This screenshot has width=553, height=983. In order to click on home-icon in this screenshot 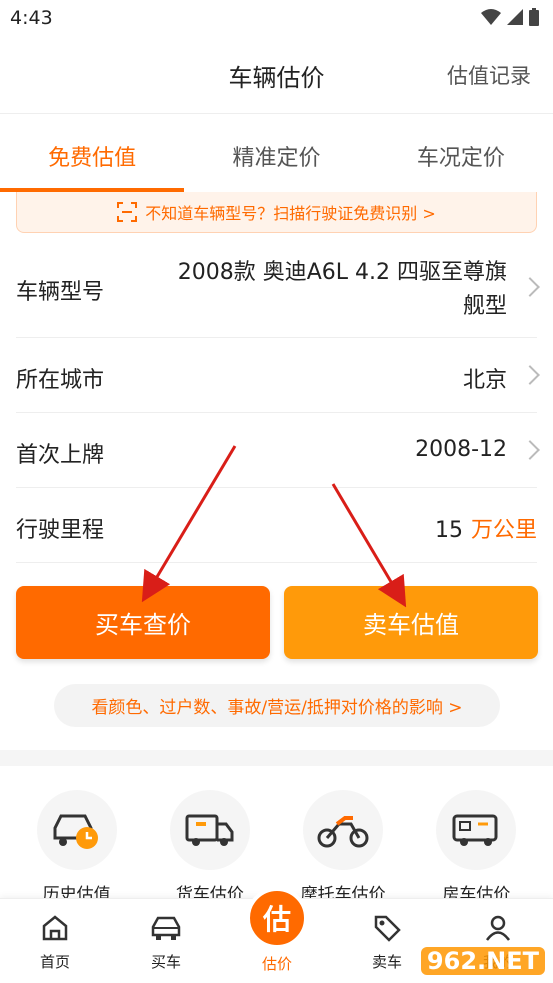, I will do `click(55, 928)`.